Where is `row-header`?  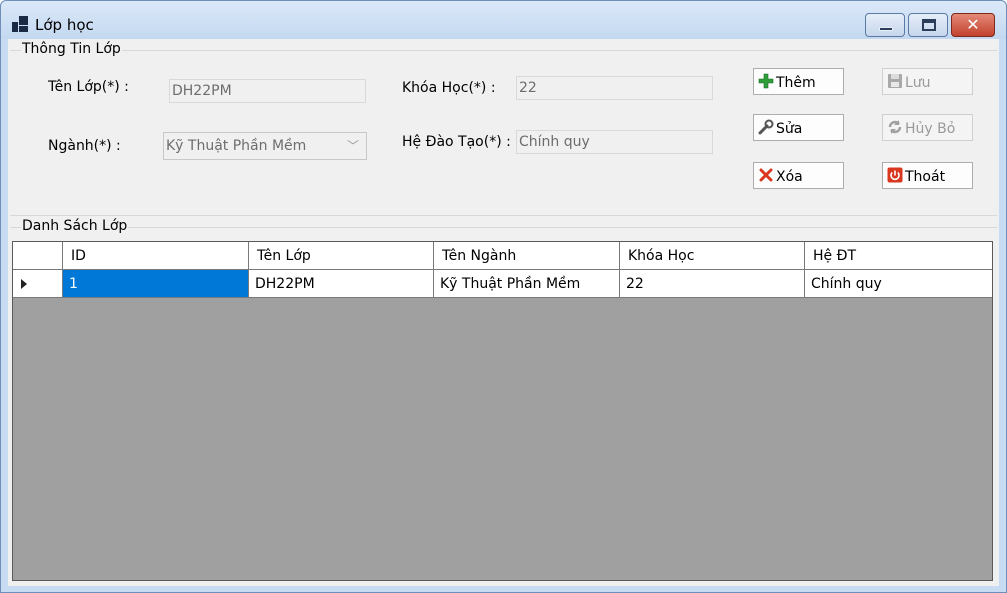
row-header is located at coordinates (38, 283).